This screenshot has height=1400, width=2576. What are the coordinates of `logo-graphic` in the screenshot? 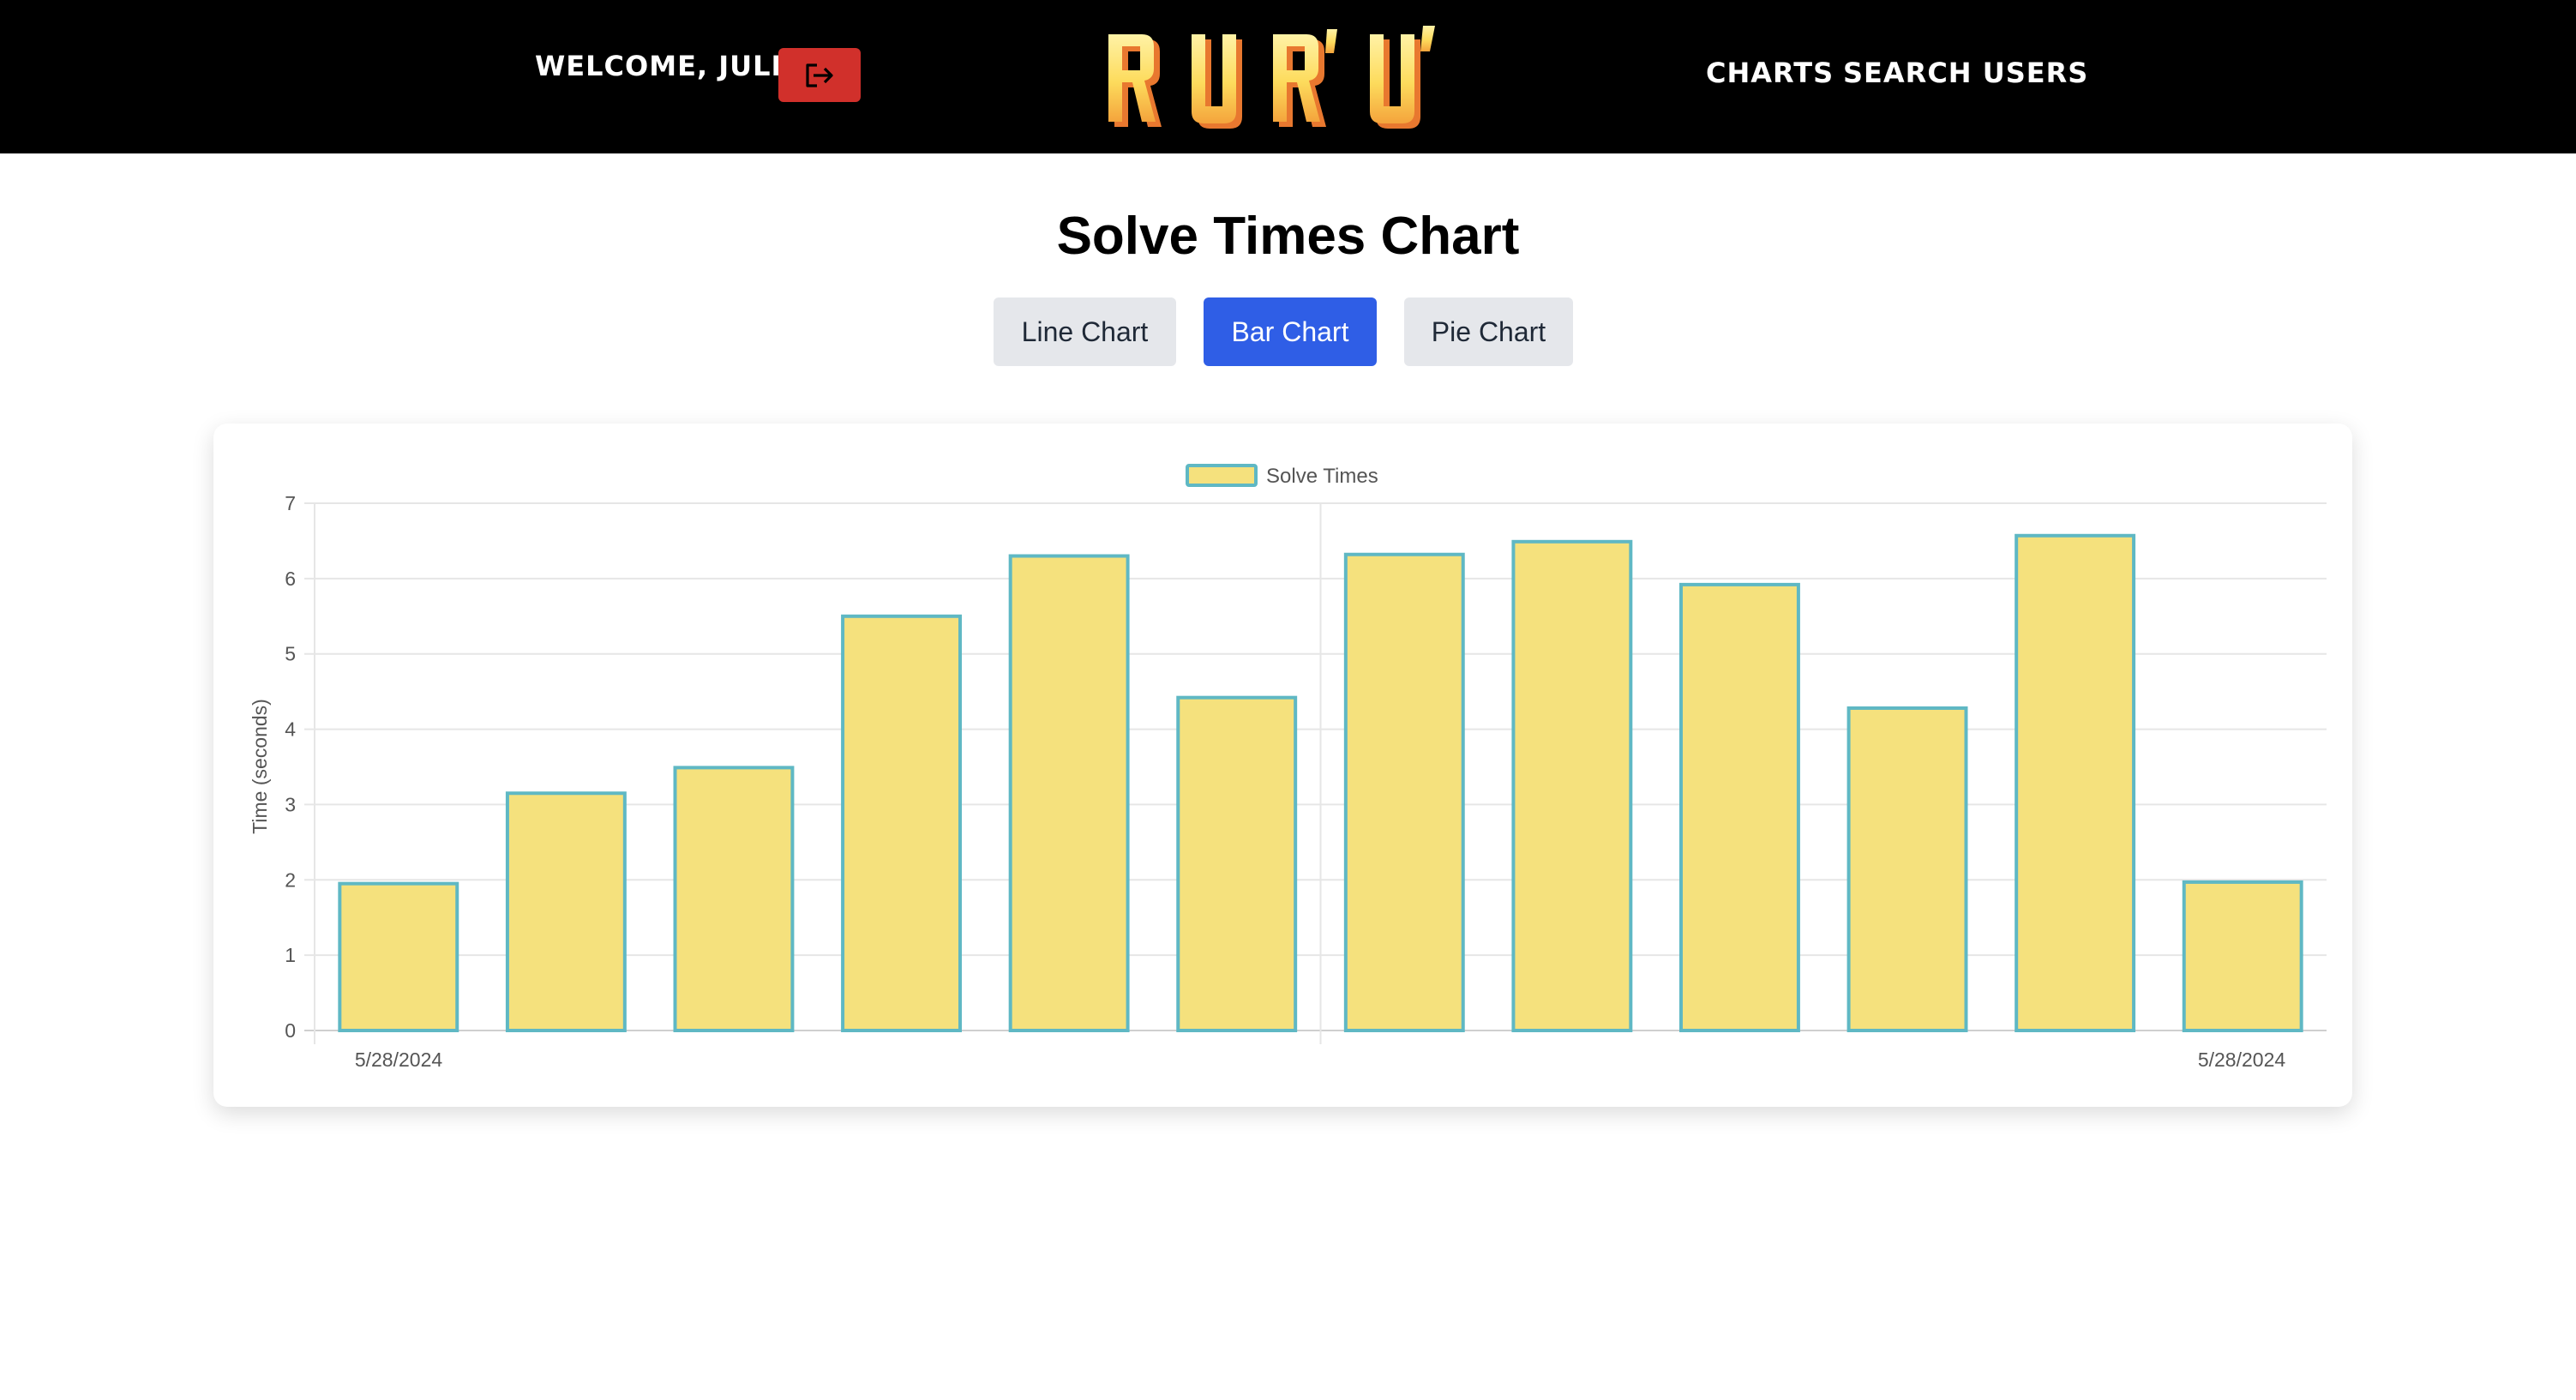 It's located at (1271, 77).